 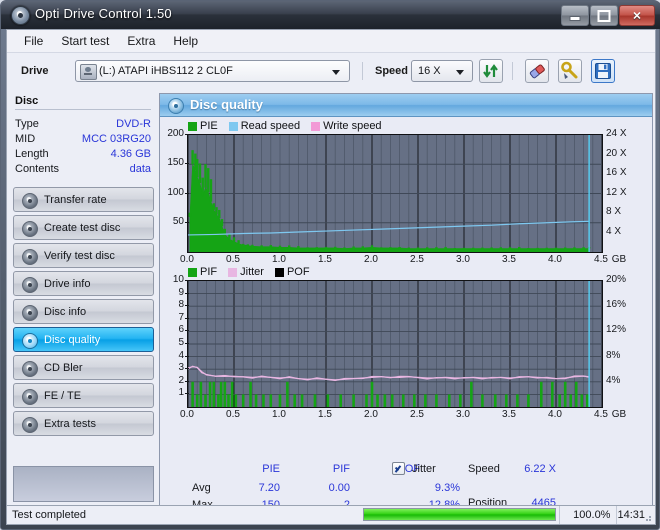 I want to click on disc-row-mid: MID MCC 03RG20, so click(x=83, y=140).